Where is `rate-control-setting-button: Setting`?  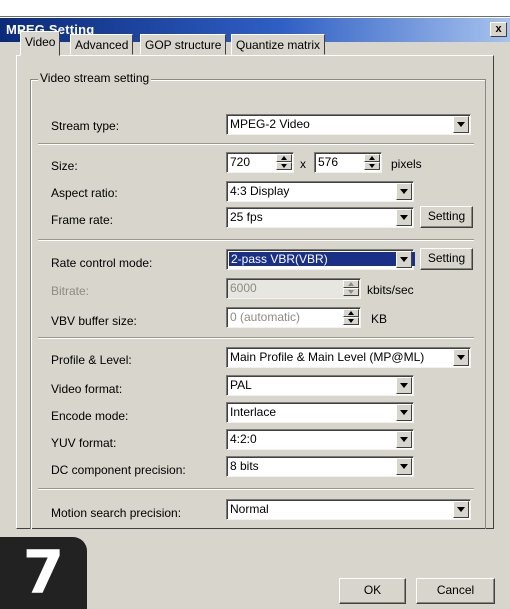
rate-control-setting-button: Setting is located at coordinates (446, 259).